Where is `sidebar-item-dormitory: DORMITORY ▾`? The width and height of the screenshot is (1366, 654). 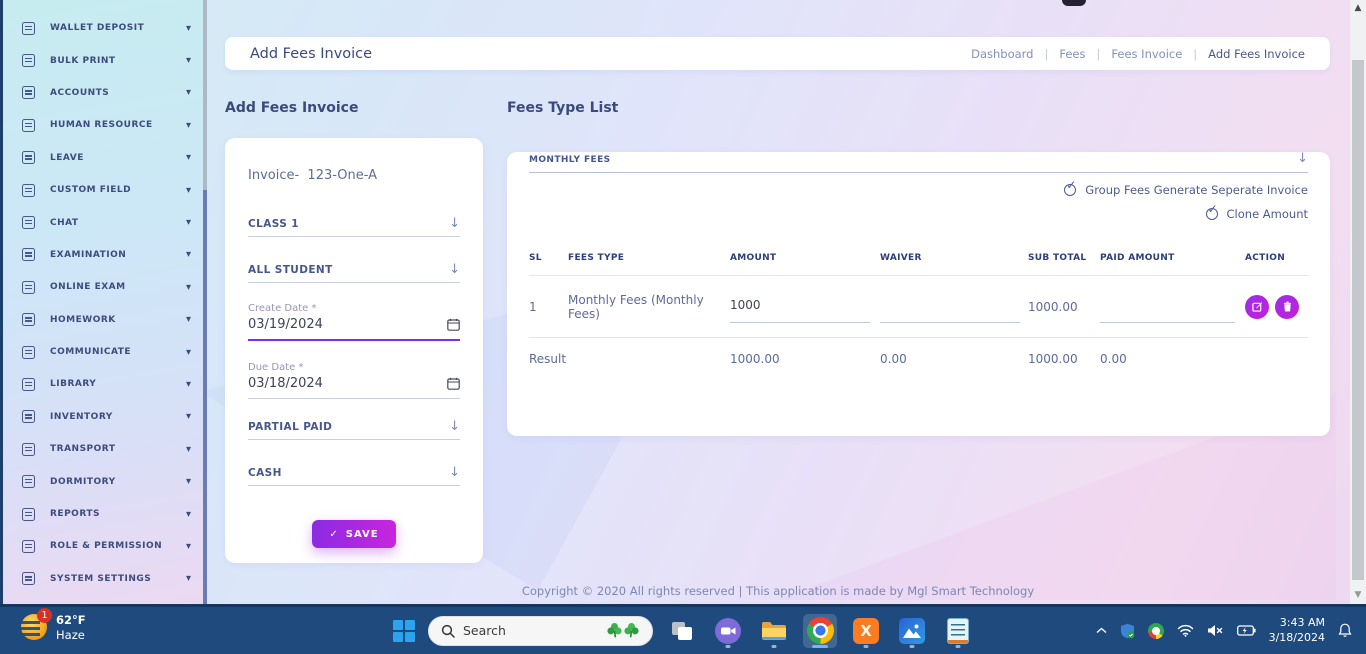 sidebar-item-dormitory: DORMITORY ▾ is located at coordinates (105, 481).